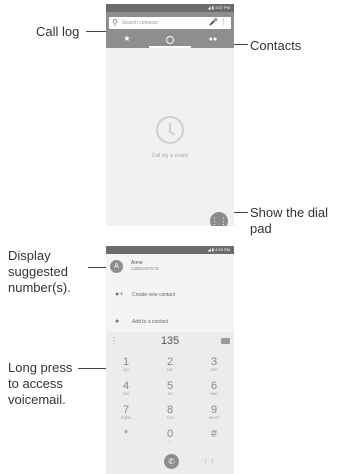 The width and height of the screenshot is (338, 474). I want to click on search-input: ⚲ Search contacts 🎤 ⋮, so click(170, 23).